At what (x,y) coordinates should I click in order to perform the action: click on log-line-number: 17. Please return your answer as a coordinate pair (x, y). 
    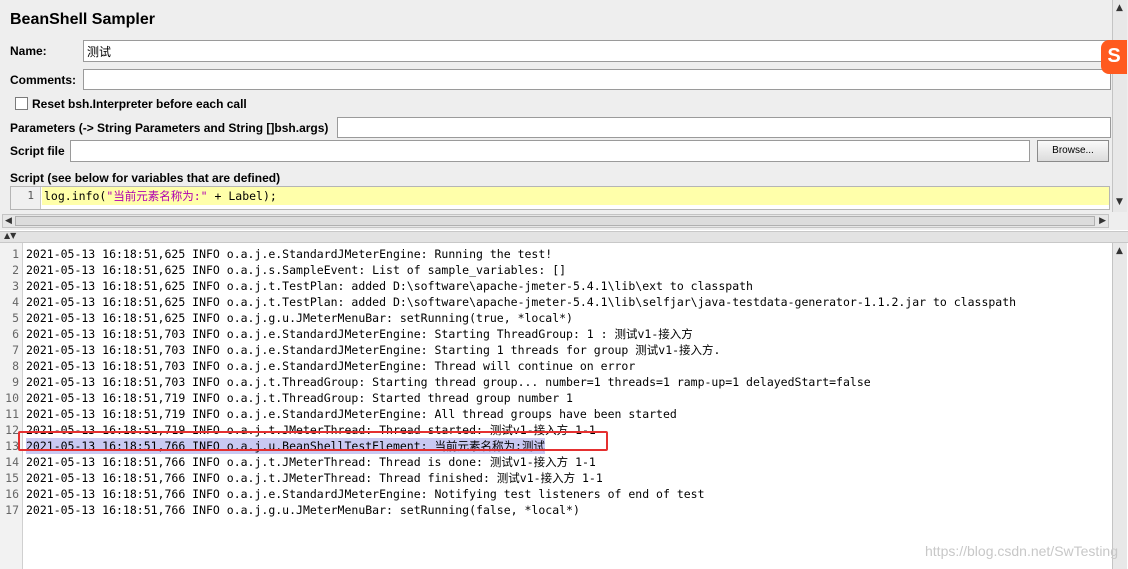
    Looking at the image, I should click on (12, 510).